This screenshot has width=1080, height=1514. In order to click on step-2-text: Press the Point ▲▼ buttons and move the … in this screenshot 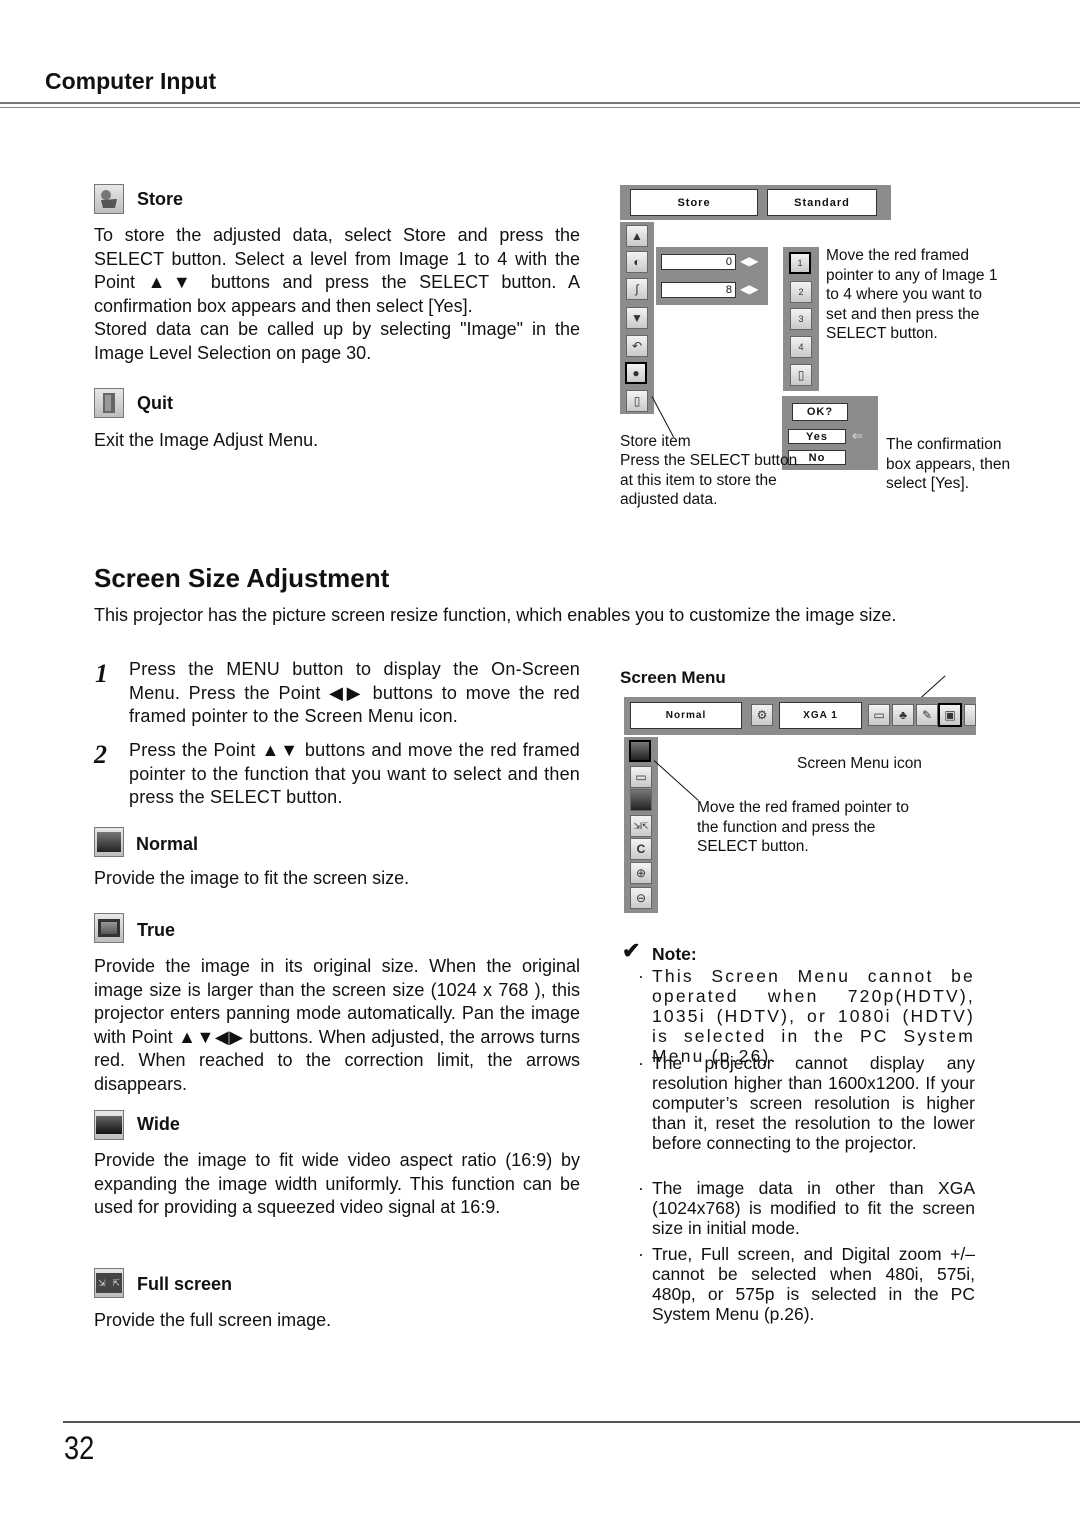, I will do `click(354, 773)`.